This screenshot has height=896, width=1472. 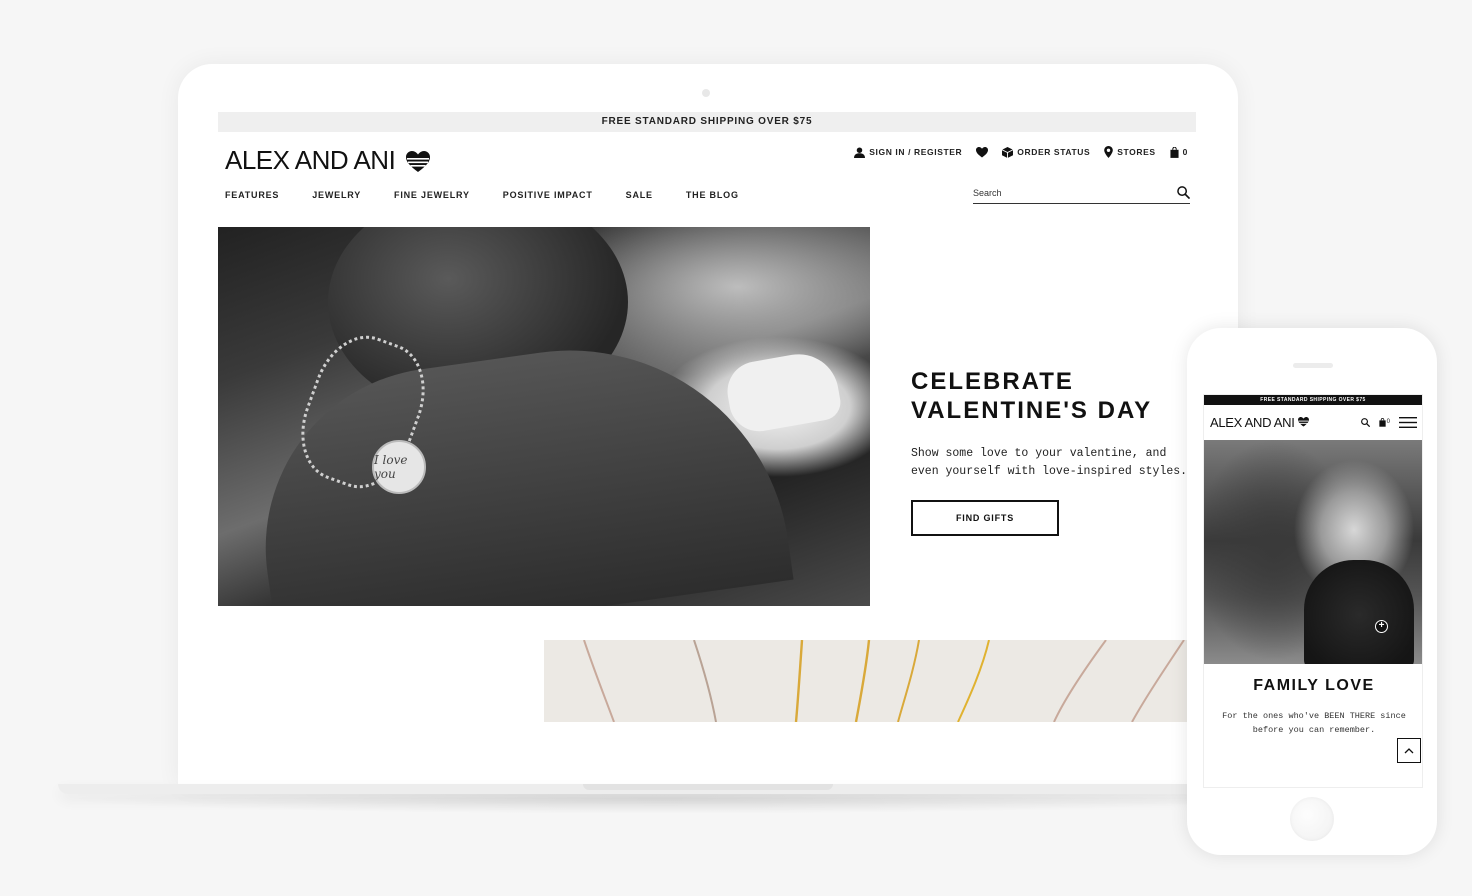 What do you see at coordinates (1408, 422) in the screenshot?
I see `hamburger-menu-icon` at bounding box center [1408, 422].